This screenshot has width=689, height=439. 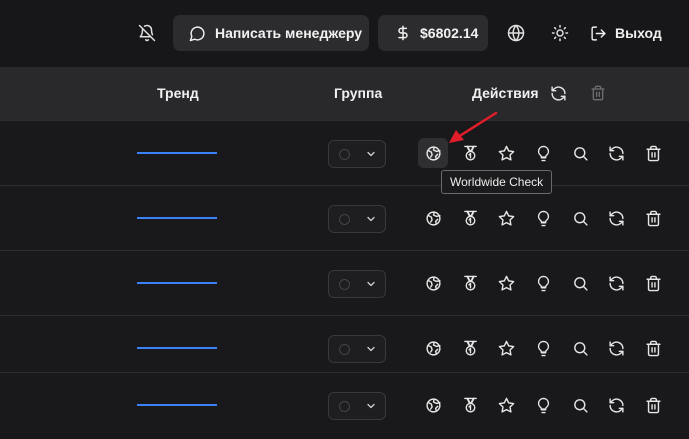 I want to click on delete-all-icon, so click(x=598, y=93).